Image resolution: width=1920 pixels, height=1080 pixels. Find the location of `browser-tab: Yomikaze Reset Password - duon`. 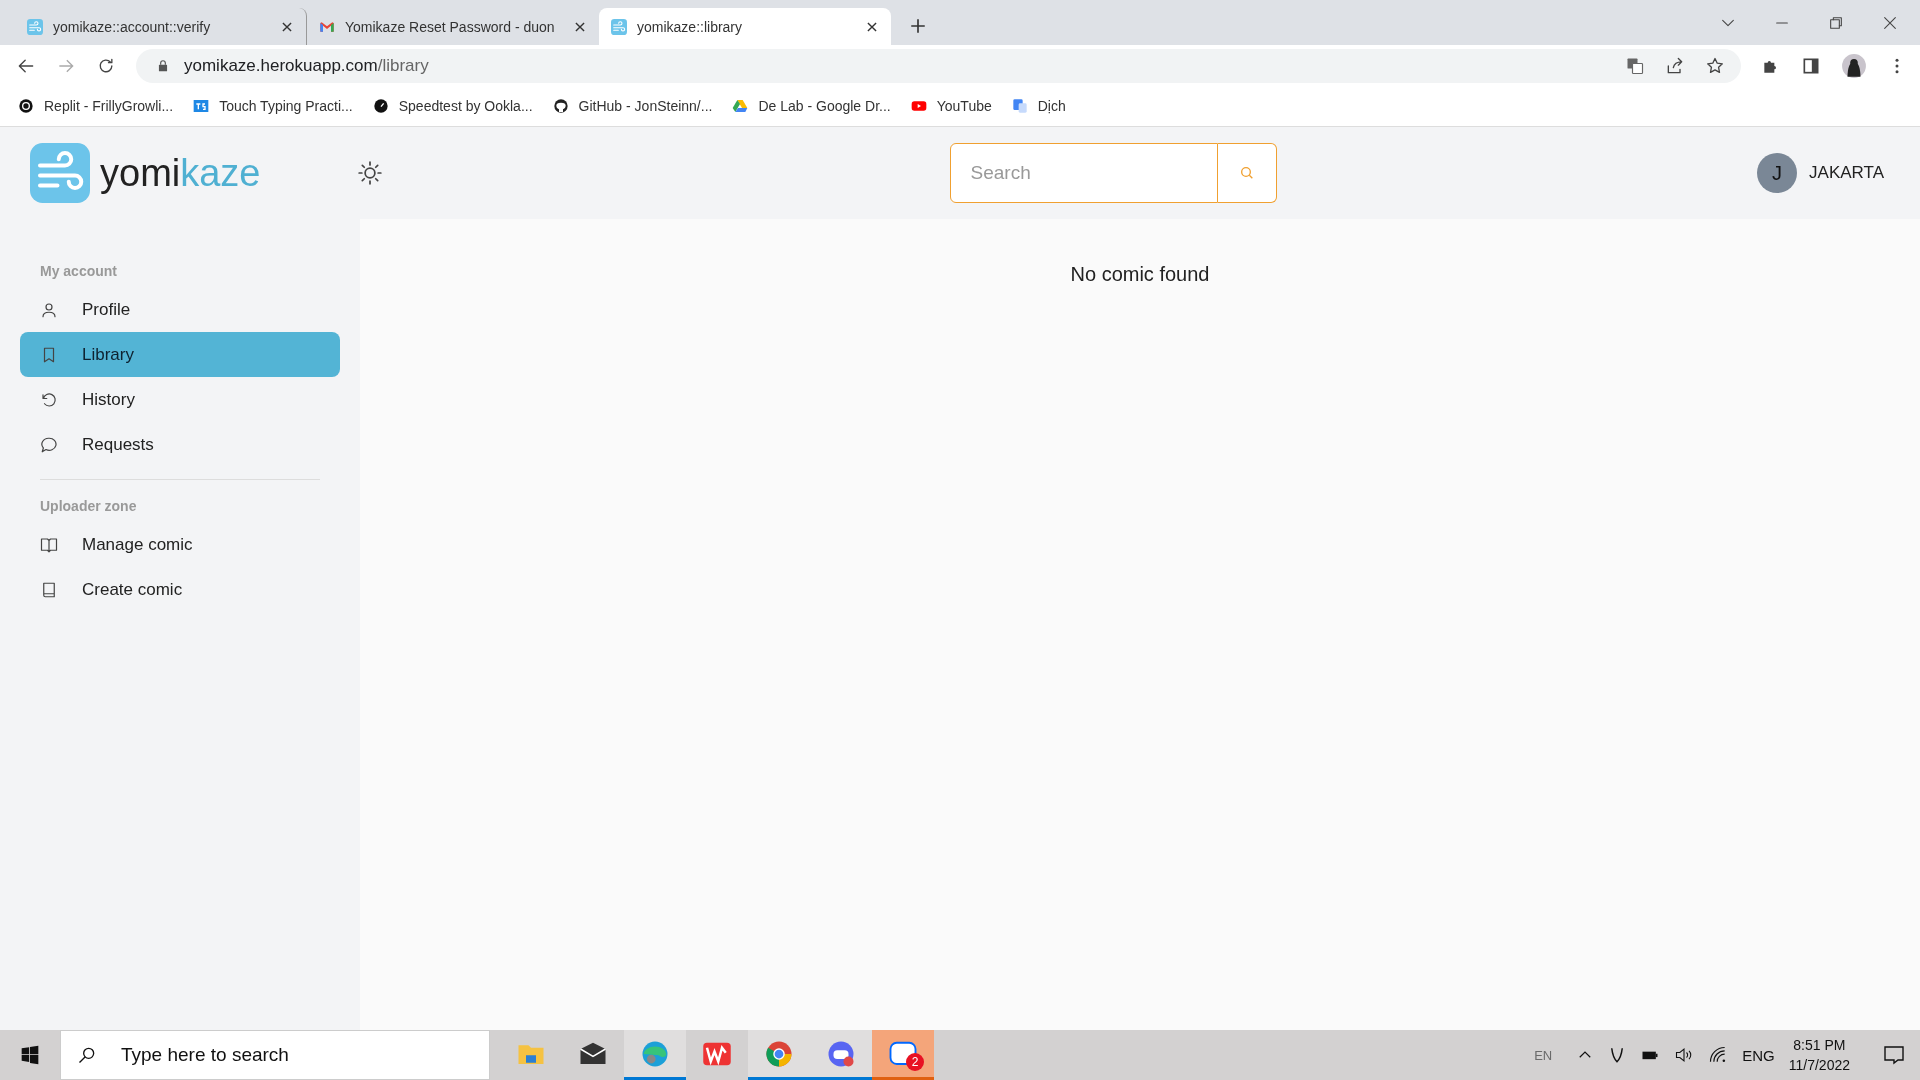

browser-tab: Yomikaze Reset Password - duon is located at coordinates (453, 26).